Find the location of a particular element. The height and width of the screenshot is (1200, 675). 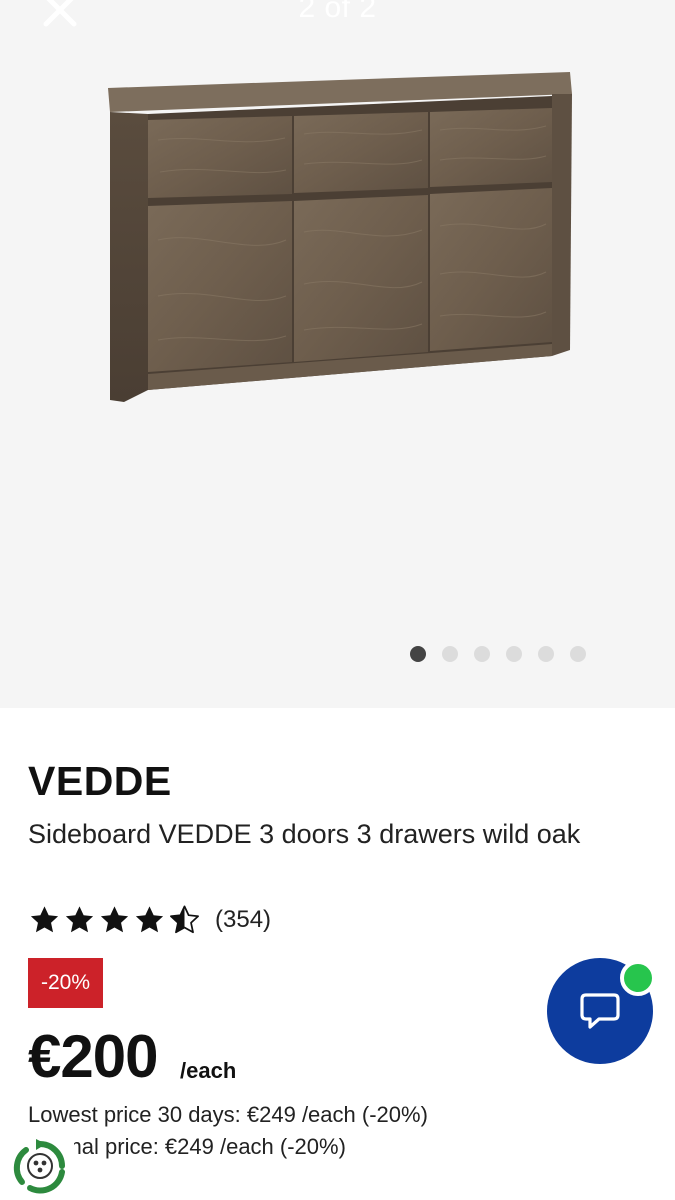

lowest-price-info: Lowest price 30 days: €249 /each (-20%) is located at coordinates (228, 1114).